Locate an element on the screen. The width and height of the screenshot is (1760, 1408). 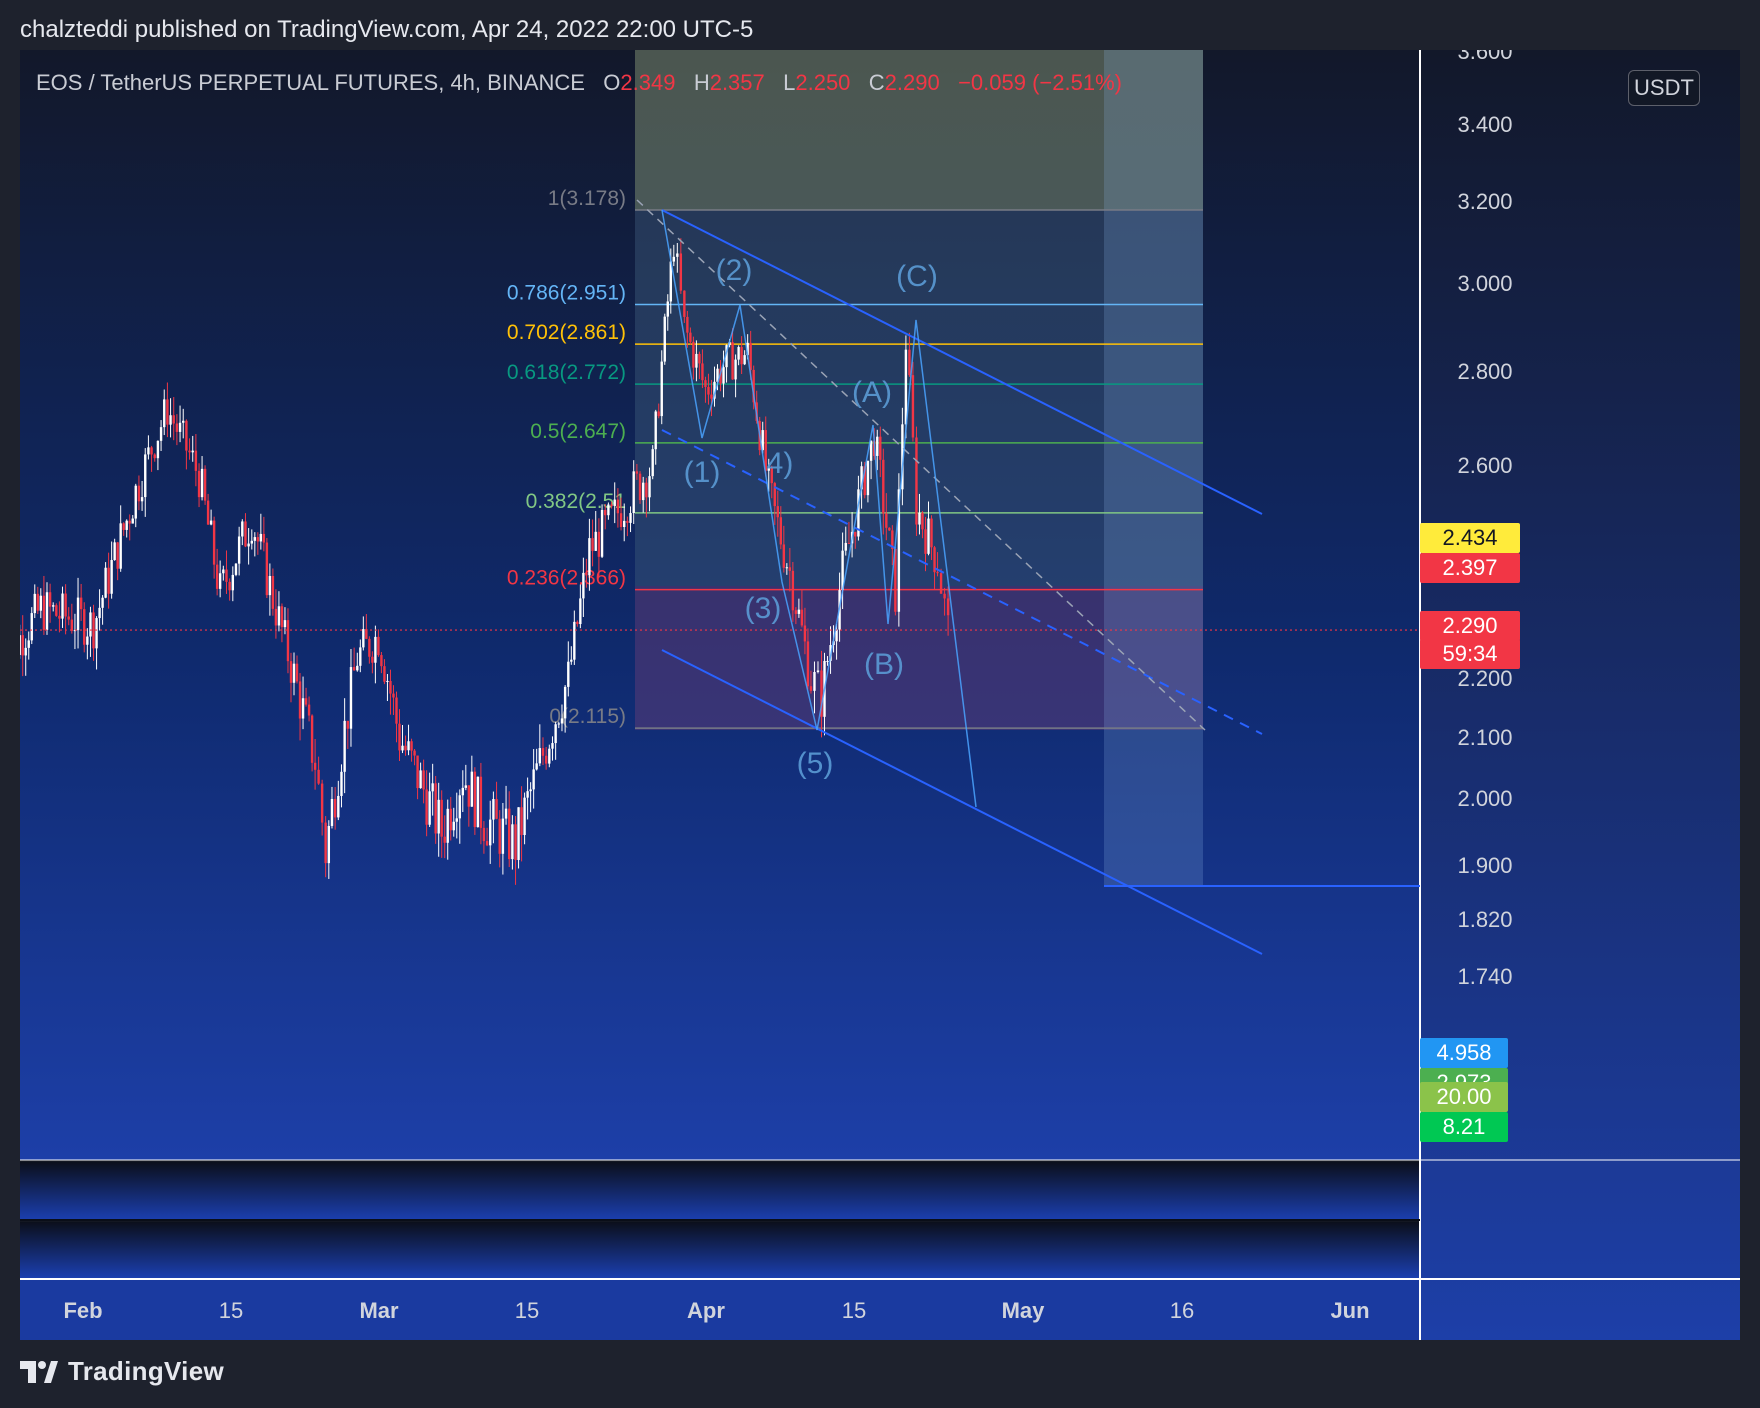
price-badge: 2.434 is located at coordinates (1470, 538).